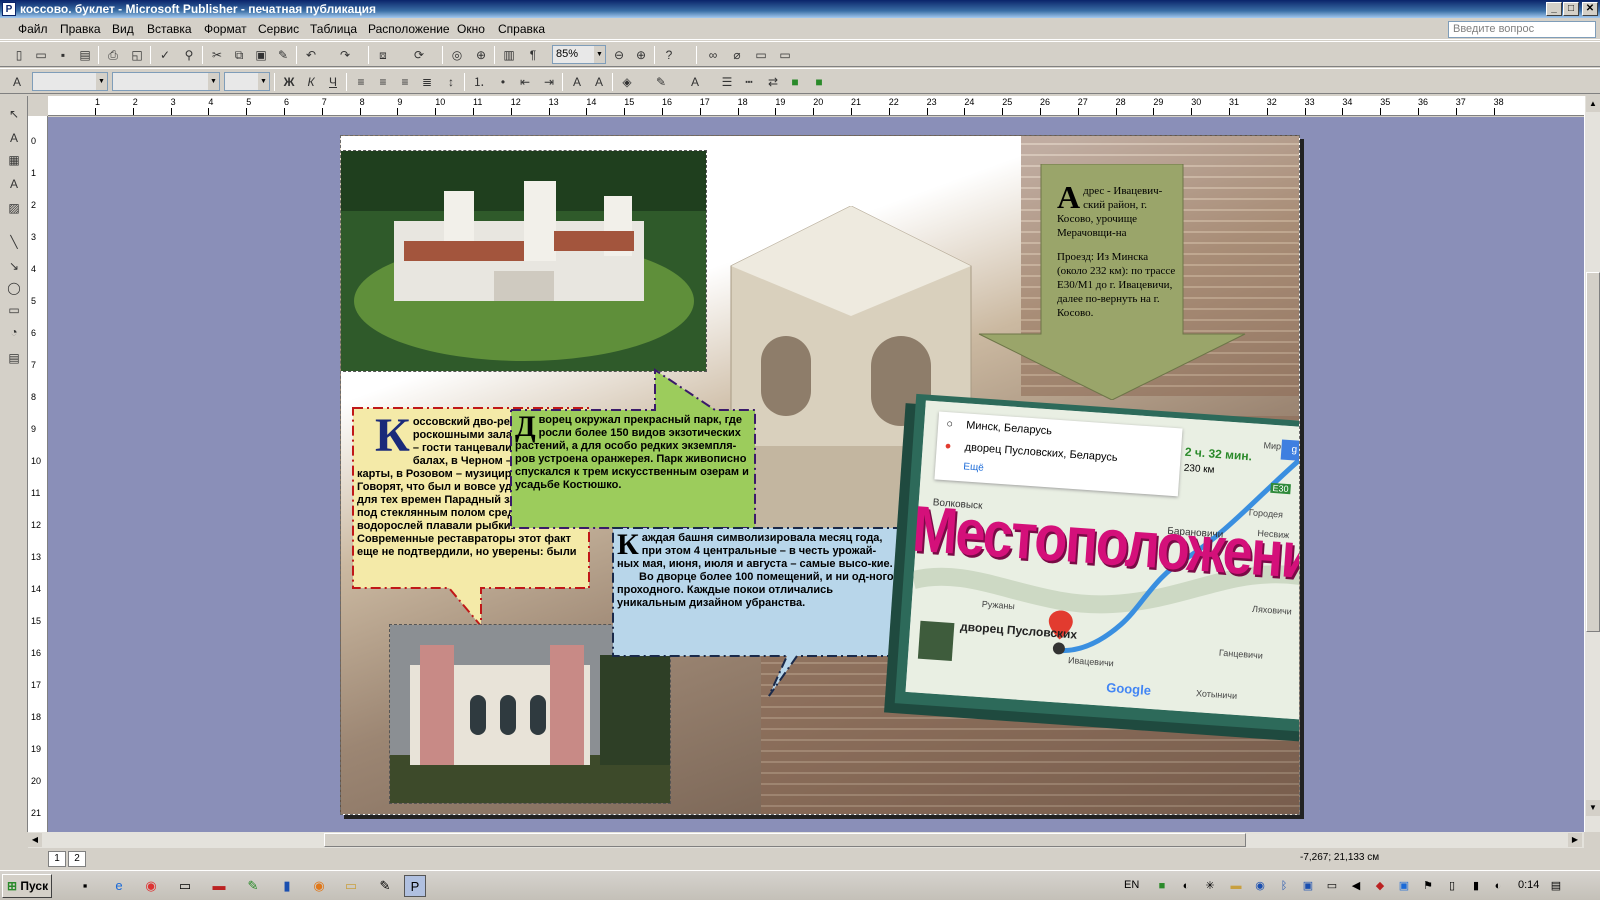 The width and height of the screenshot is (1600, 900). What do you see at coordinates (1428, 886) in the screenshot?
I see `flag-icon: ⚑` at bounding box center [1428, 886].